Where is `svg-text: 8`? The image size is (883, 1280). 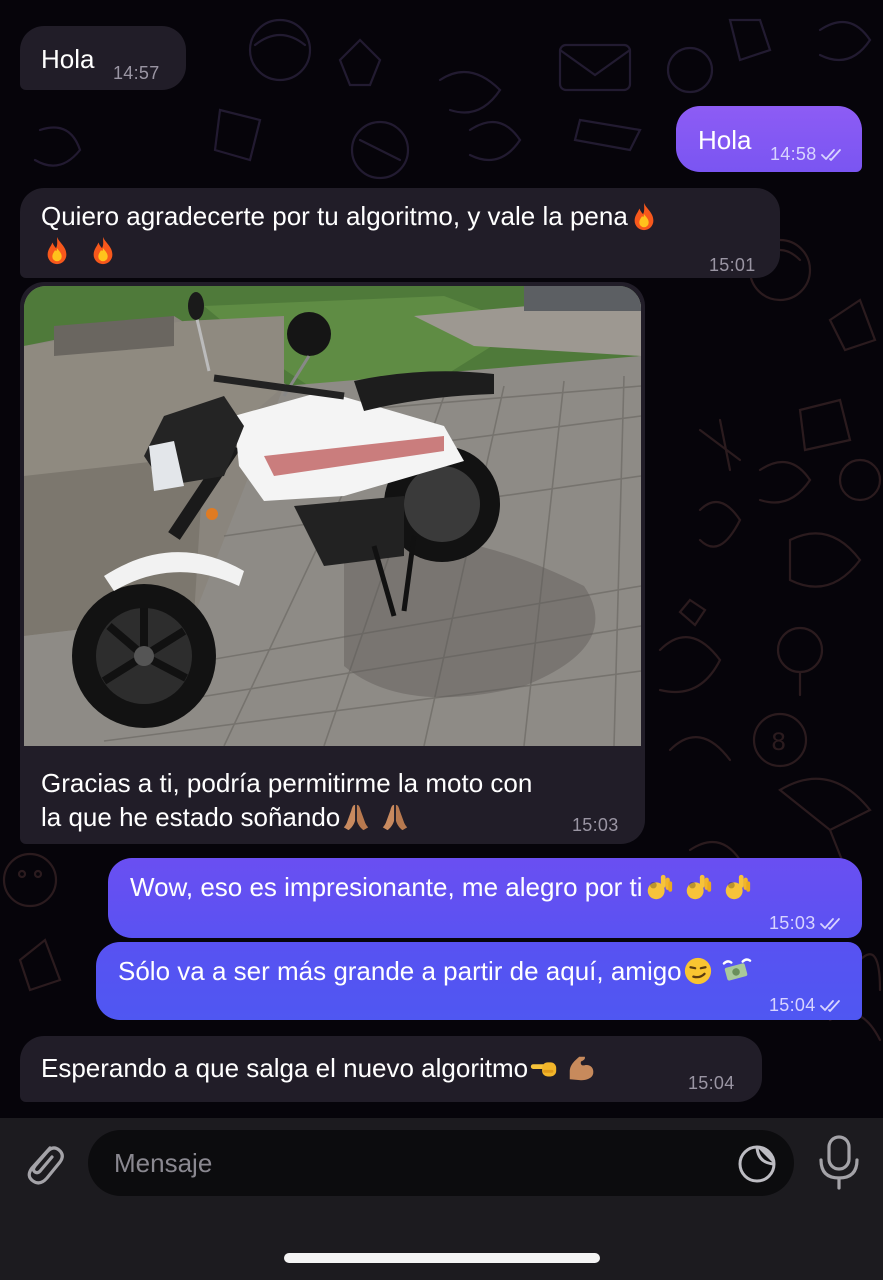 svg-text: 8 is located at coordinates (778, 742).